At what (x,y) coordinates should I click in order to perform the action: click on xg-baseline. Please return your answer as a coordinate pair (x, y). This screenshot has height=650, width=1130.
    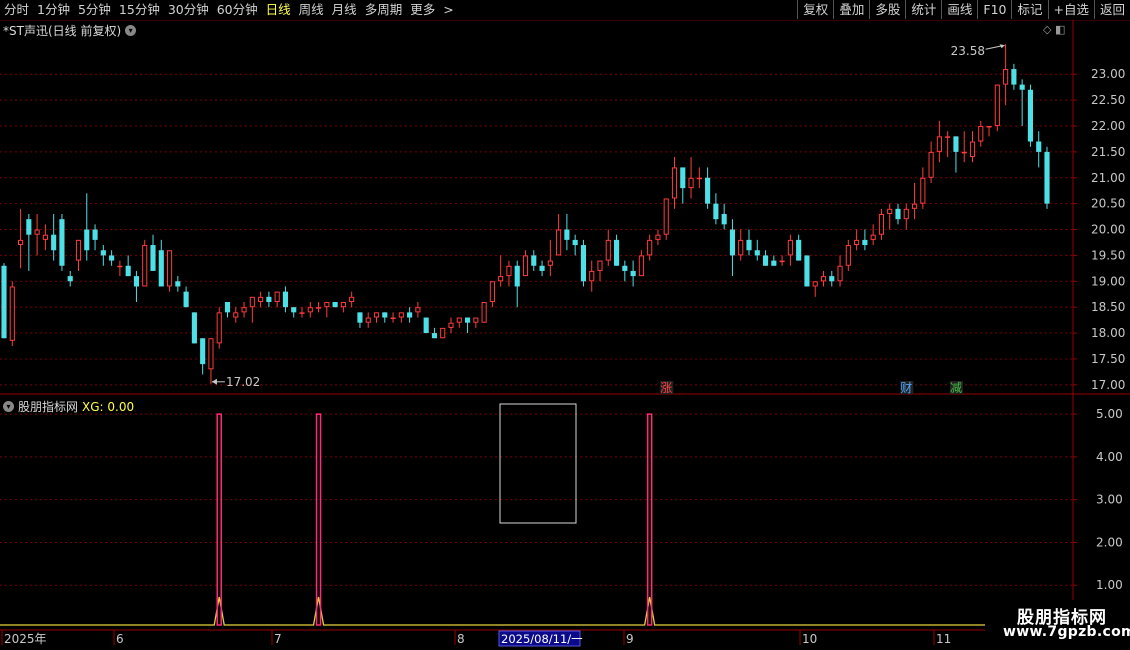
    Looking at the image, I should click on (536, 611).